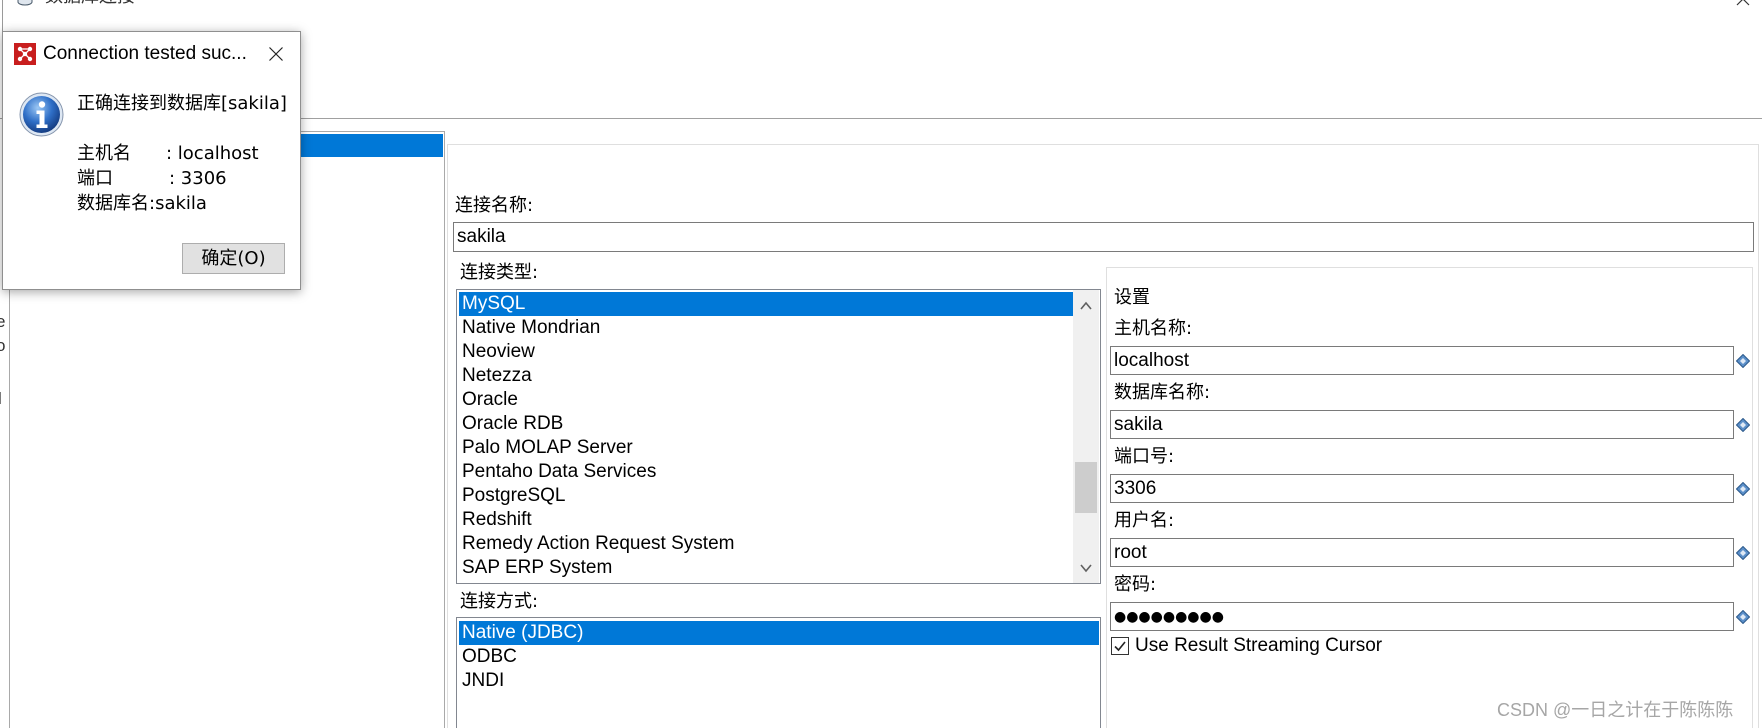  Describe the element at coordinates (766, 472) in the screenshot. I see `connection-type-item: Pentaho Data Services` at that location.